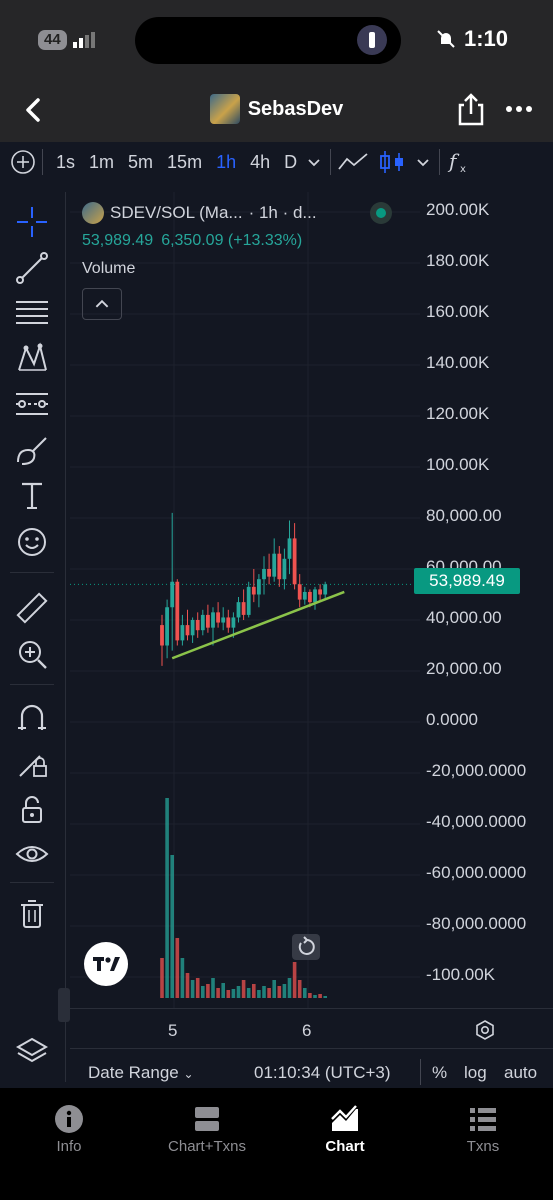 Image resolution: width=553 pixels, height=1200 pixels. I want to click on forecast-icon, so click(32, 404).